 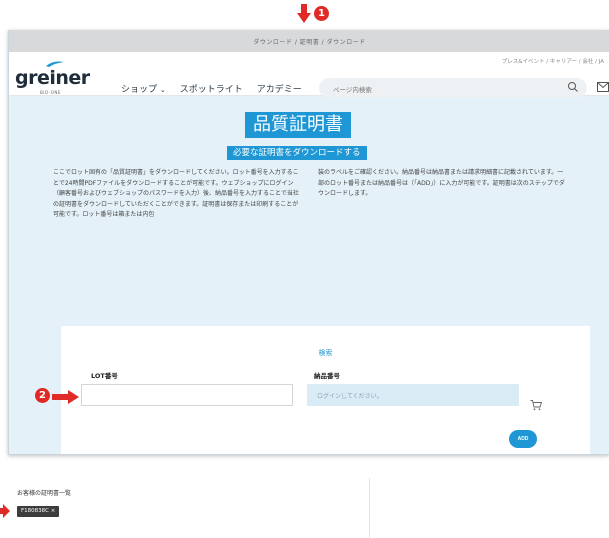 What do you see at coordinates (189, 508) in the screenshot?
I see `certificate-list-panel: お客様の証明書一覧 F180838C ×` at bounding box center [189, 508].